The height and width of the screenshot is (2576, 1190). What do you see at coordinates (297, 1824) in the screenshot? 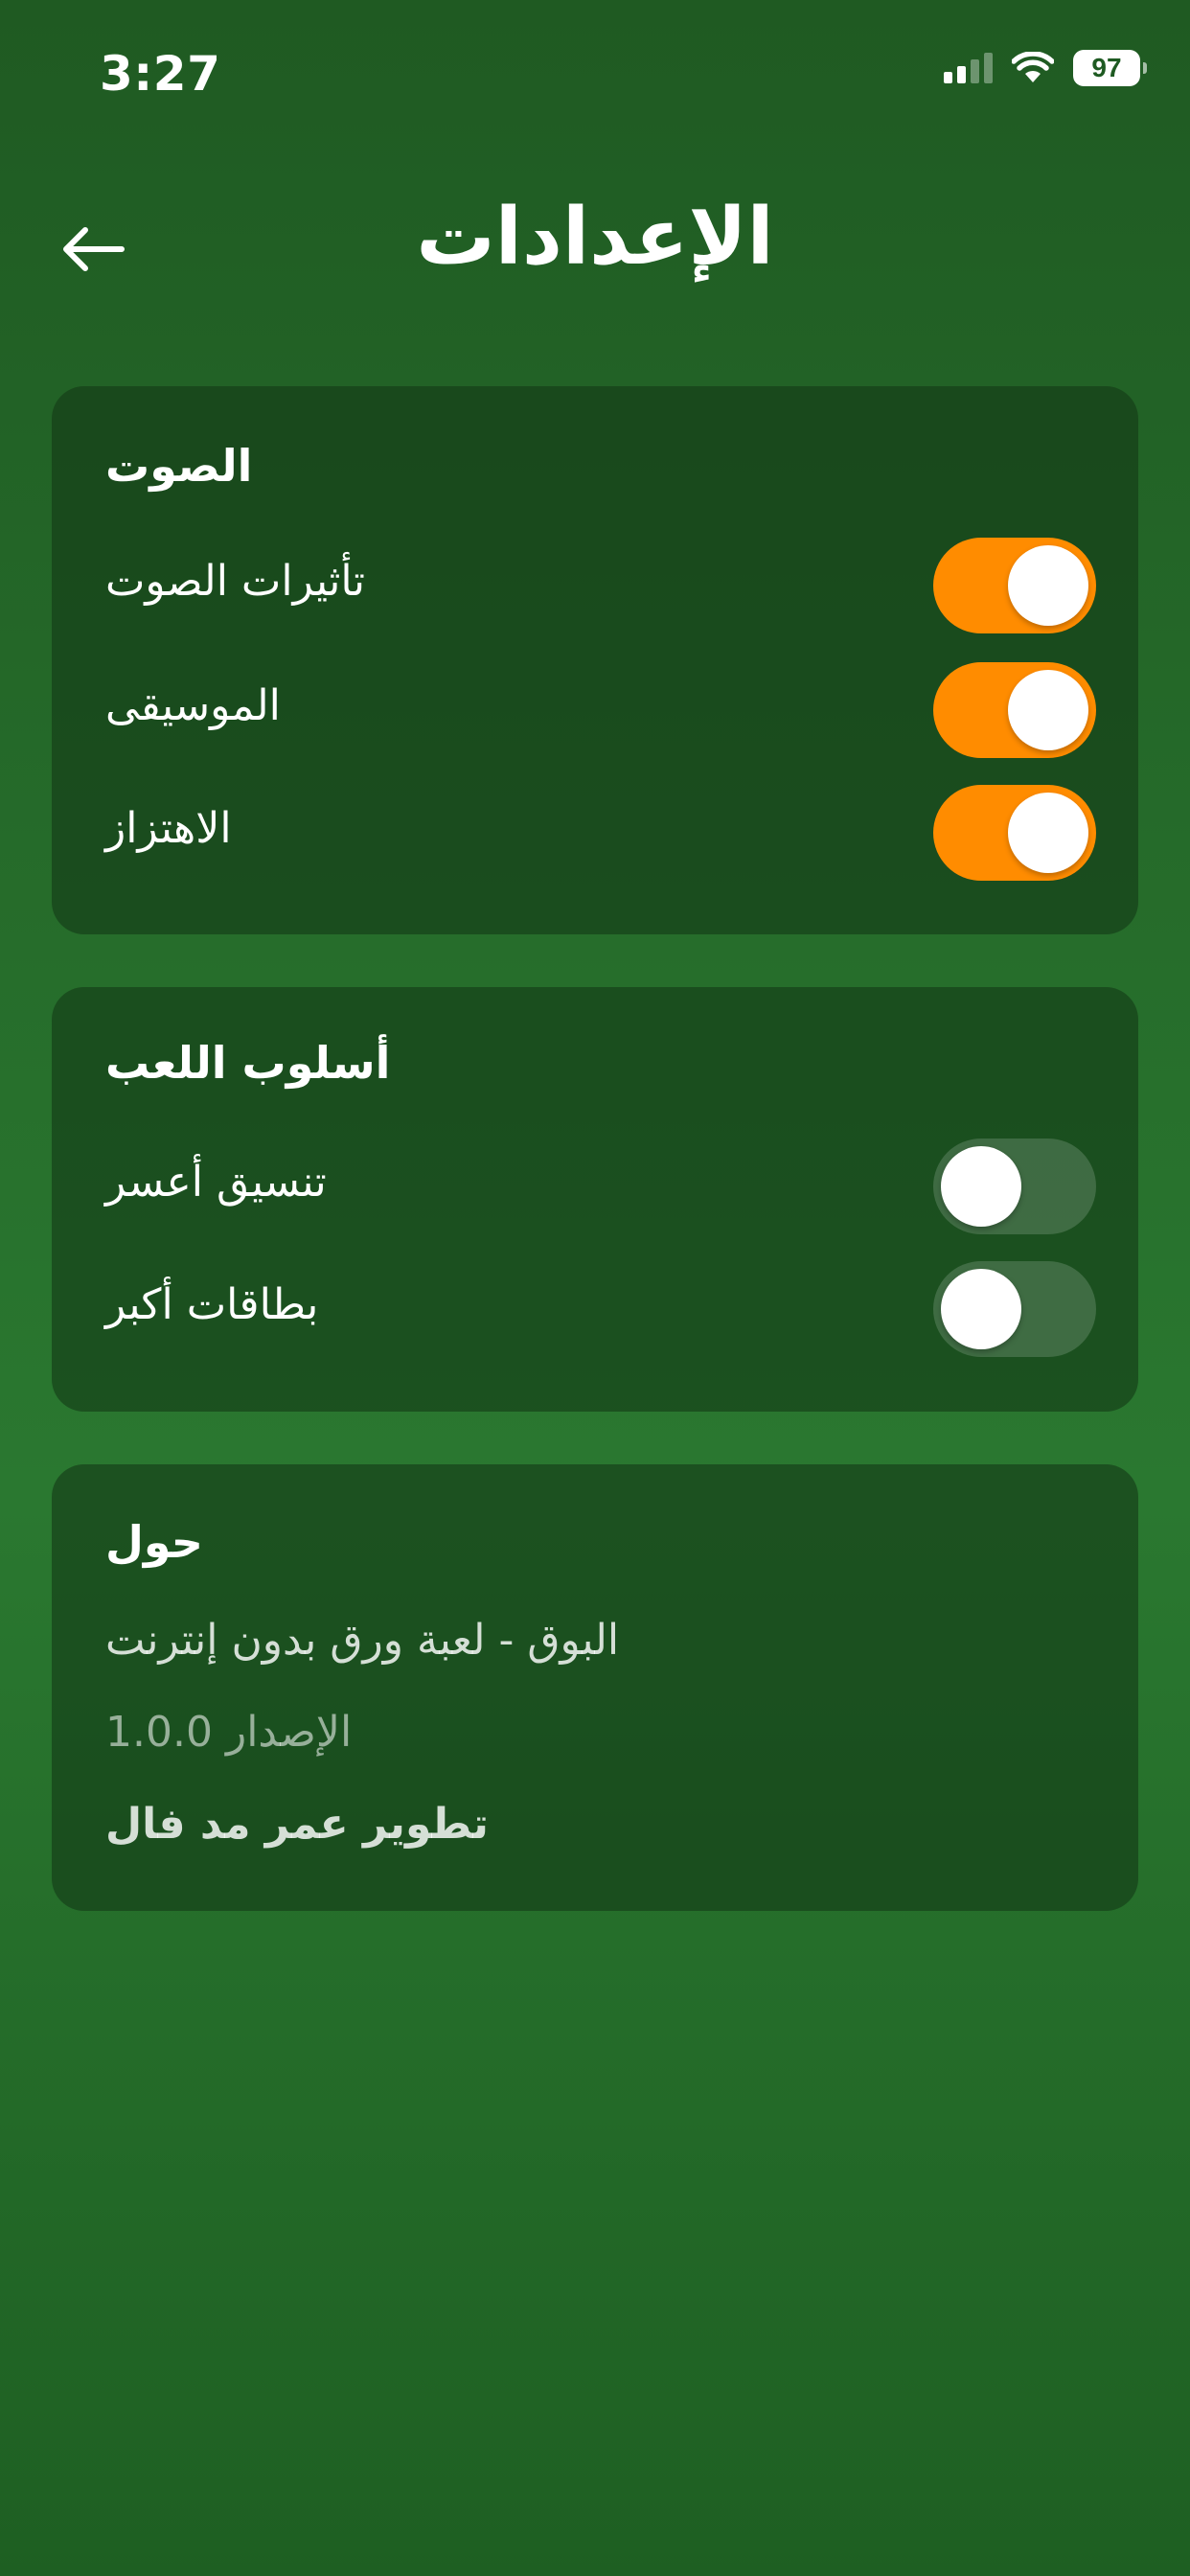
I see `developer-credit: تطوير عمر مد فال` at bounding box center [297, 1824].